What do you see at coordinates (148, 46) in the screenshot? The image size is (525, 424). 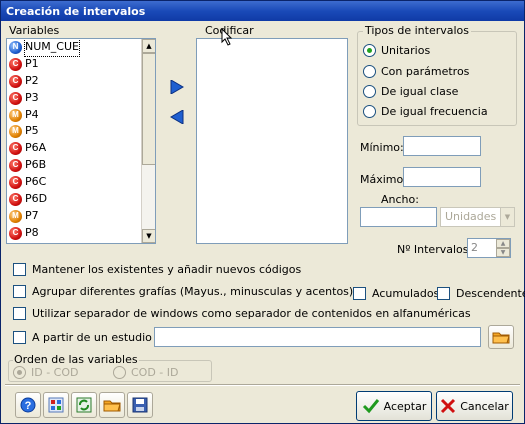 I see `scroll-up-button: ▲` at bounding box center [148, 46].